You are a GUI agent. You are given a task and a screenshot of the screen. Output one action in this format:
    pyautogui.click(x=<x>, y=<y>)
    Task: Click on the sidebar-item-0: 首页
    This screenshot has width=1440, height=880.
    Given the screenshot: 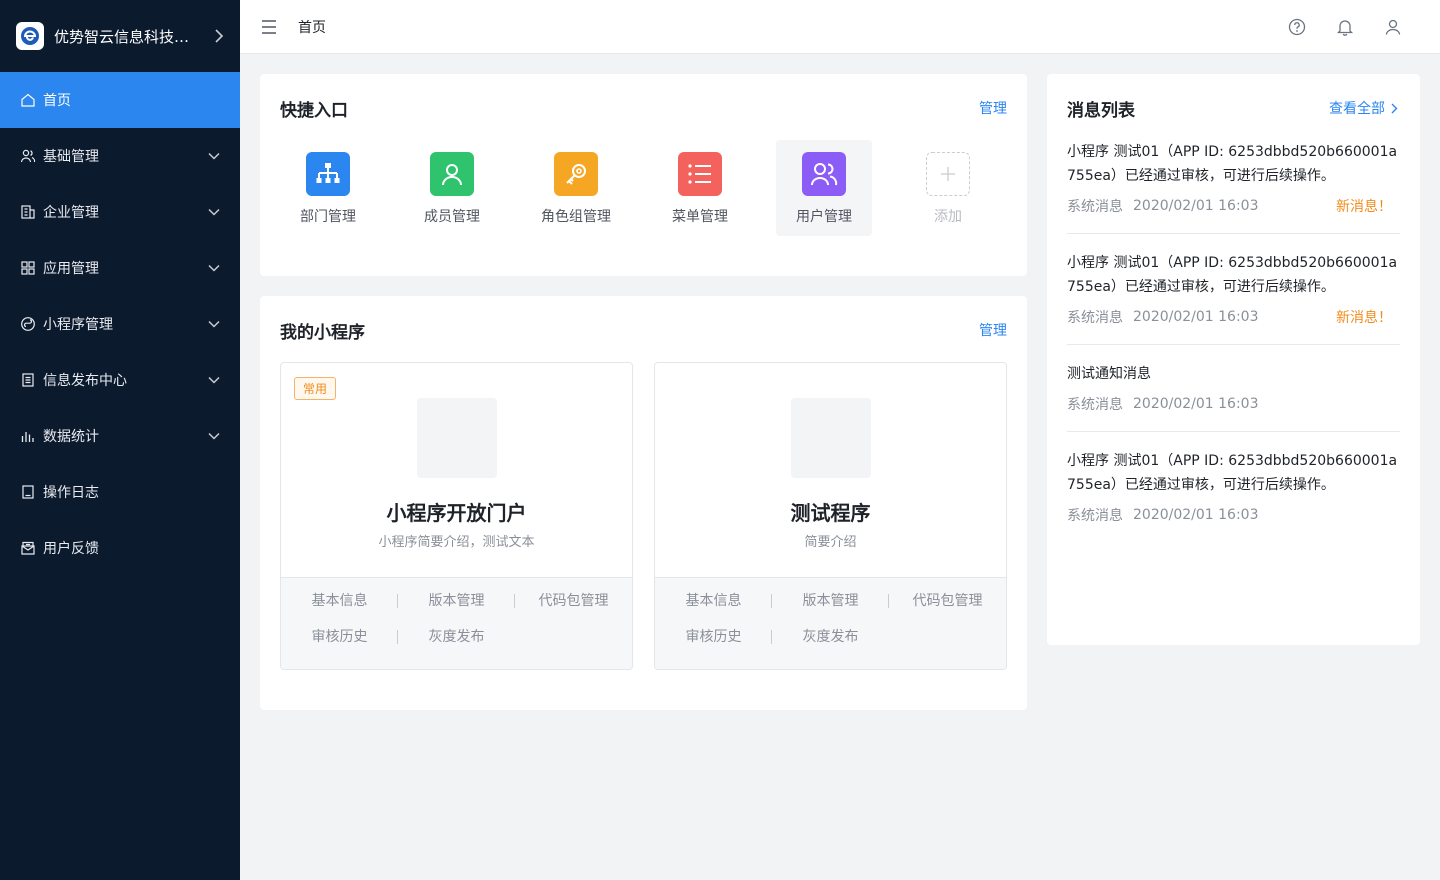 What is the action you would take?
    pyautogui.click(x=120, y=100)
    